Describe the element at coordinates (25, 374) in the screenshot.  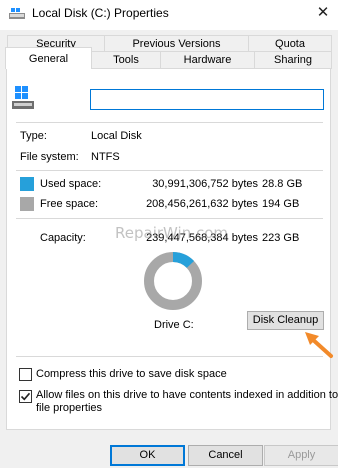
I see `compress-checkbox` at that location.